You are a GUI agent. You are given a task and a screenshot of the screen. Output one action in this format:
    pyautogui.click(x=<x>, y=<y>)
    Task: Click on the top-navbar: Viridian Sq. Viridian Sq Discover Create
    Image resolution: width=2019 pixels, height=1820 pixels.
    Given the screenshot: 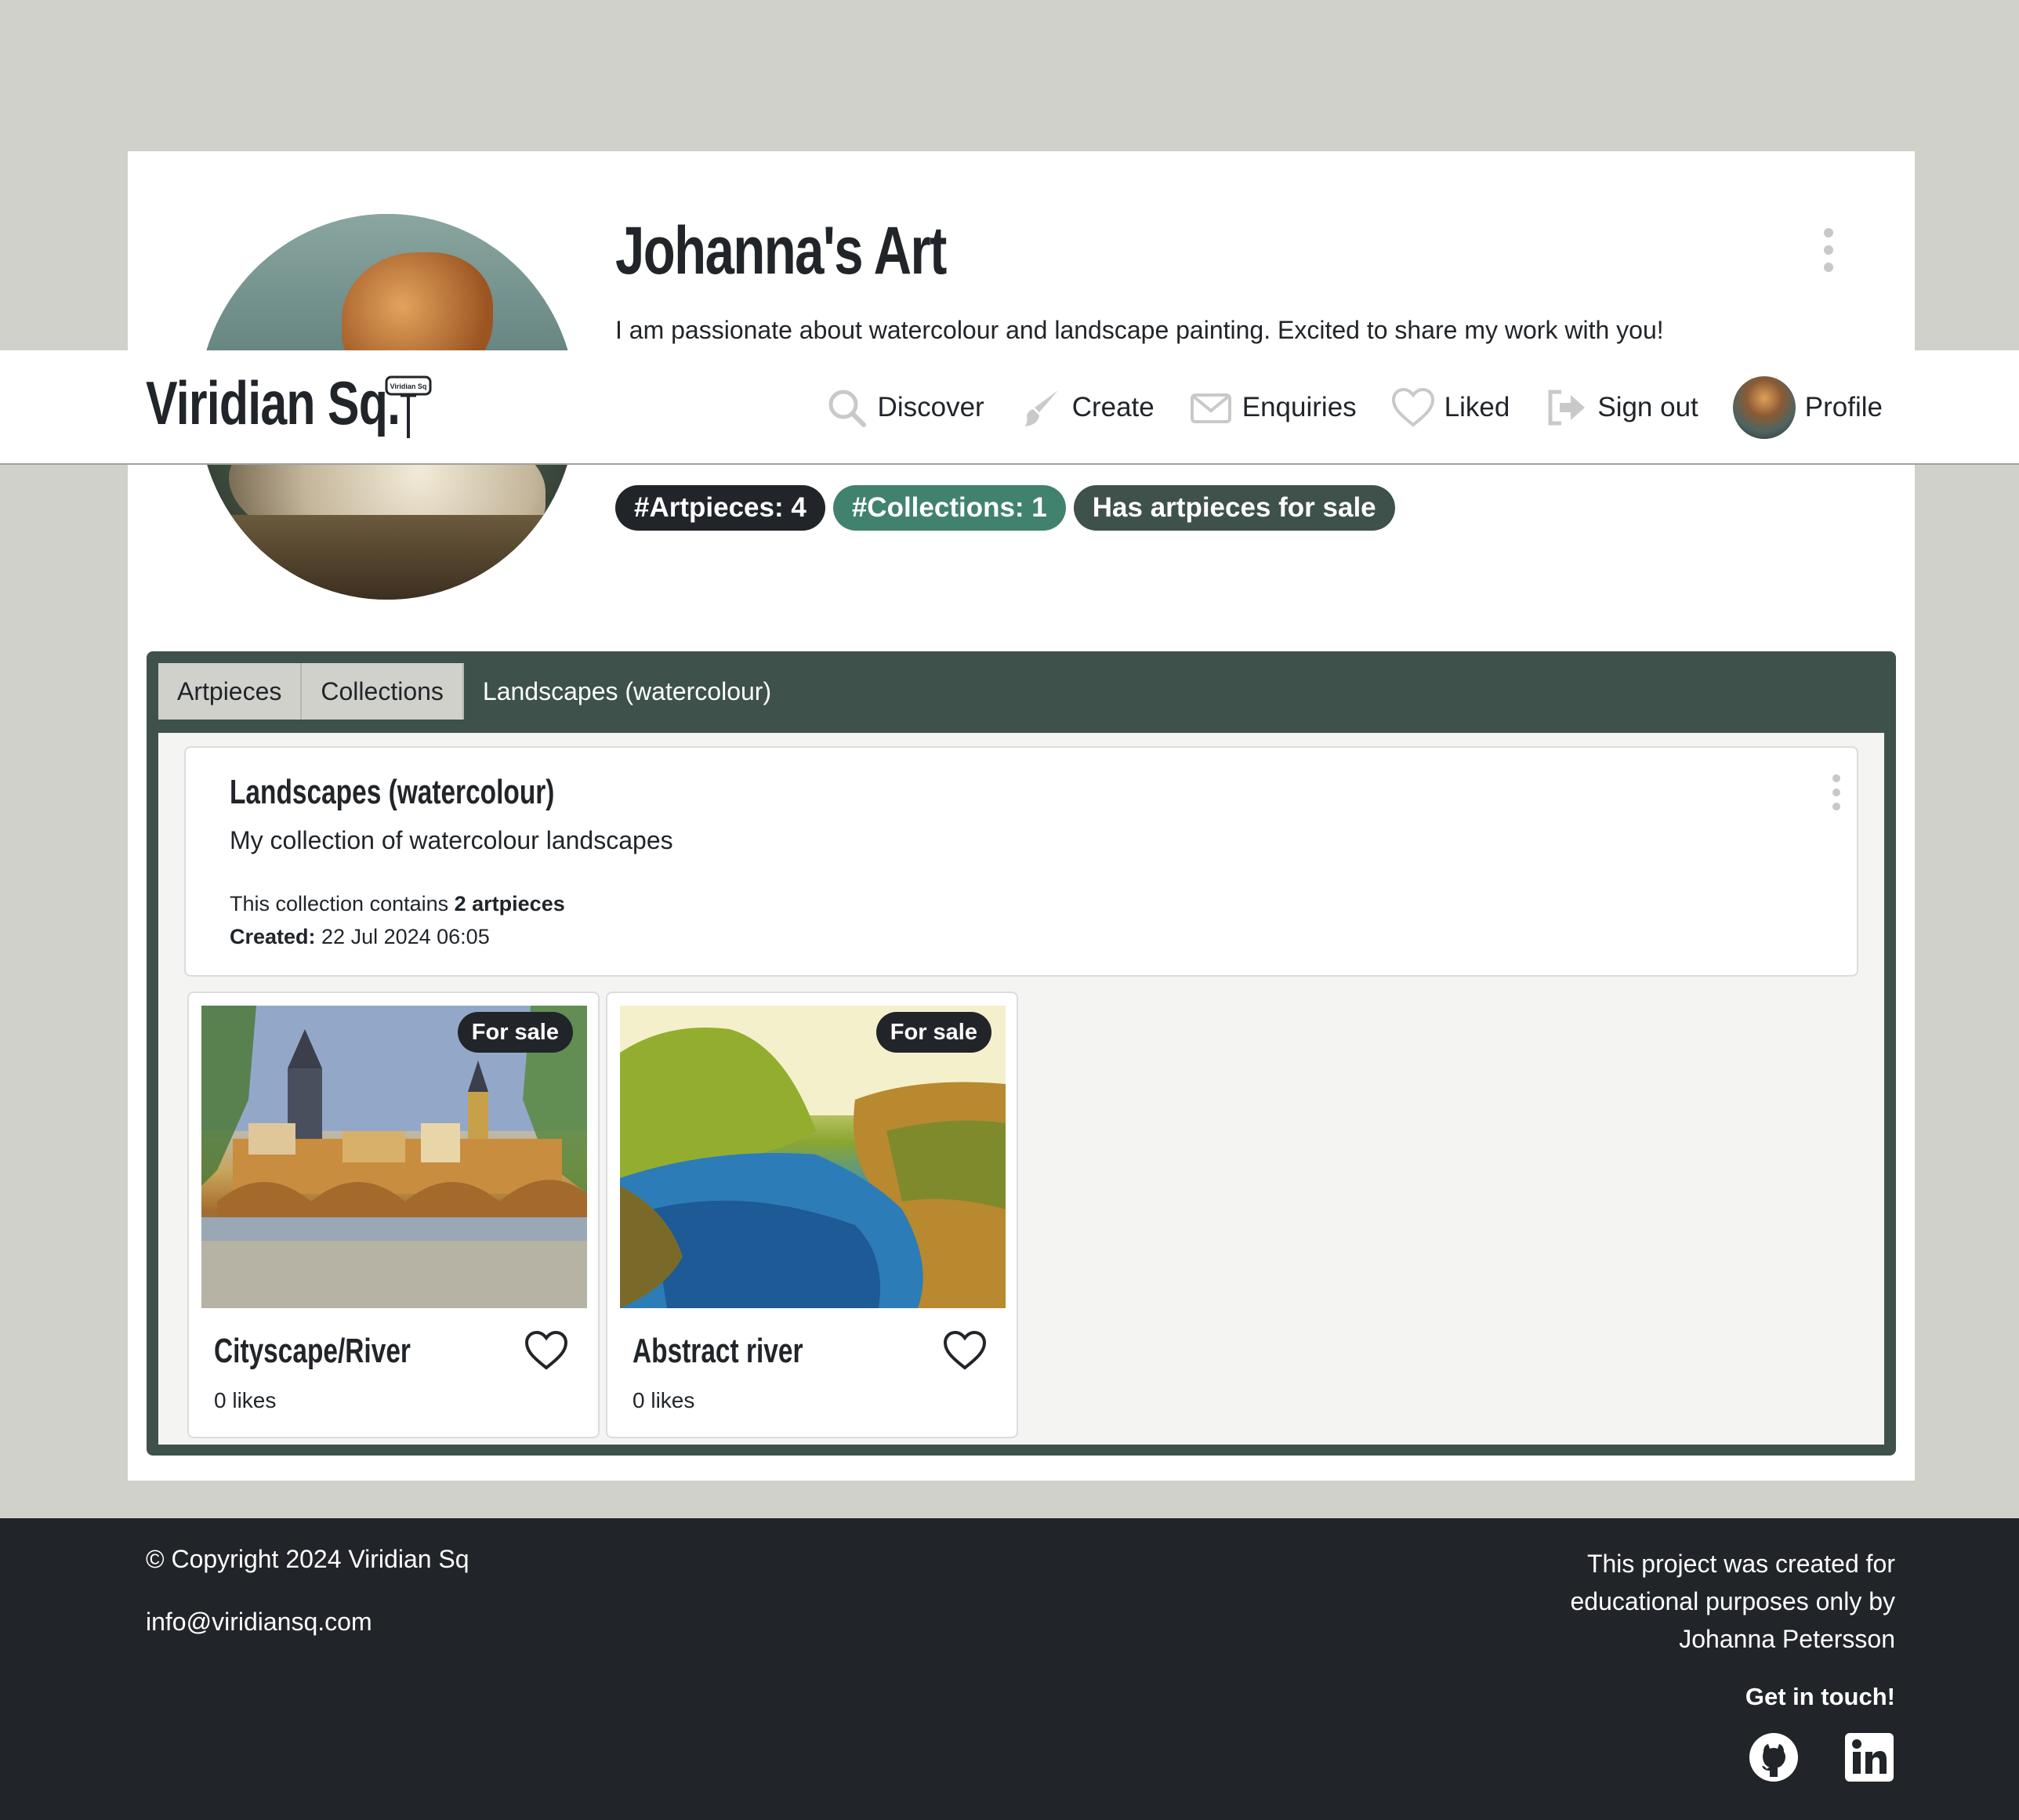 What is the action you would take?
    pyautogui.click(x=1009, y=407)
    